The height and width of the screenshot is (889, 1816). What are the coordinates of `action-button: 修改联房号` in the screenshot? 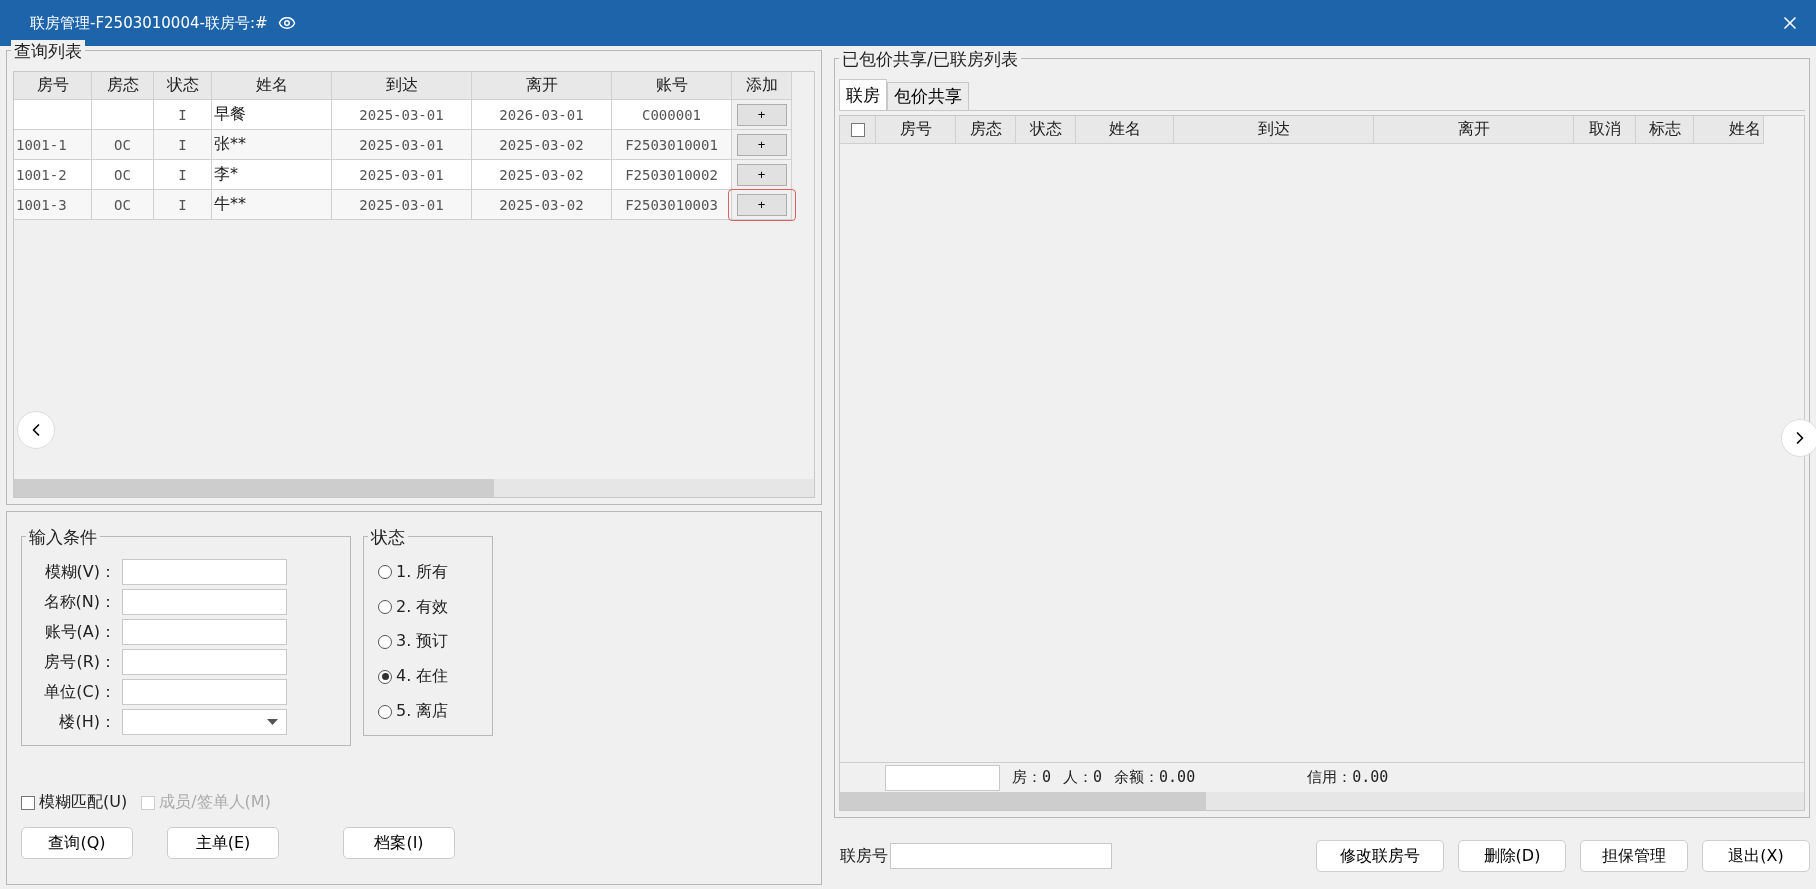 It's located at (1380, 856).